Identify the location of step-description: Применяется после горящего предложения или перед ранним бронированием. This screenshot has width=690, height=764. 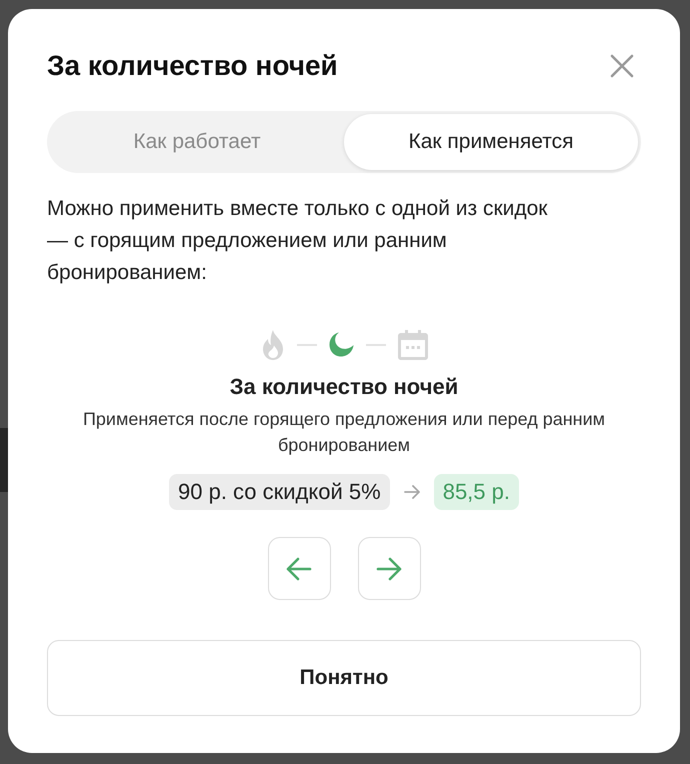
(344, 433).